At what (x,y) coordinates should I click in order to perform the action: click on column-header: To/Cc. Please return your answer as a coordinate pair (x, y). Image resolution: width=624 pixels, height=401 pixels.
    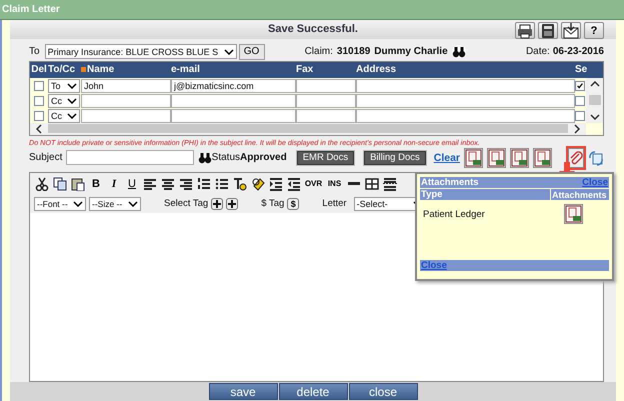
    Looking at the image, I should click on (62, 70).